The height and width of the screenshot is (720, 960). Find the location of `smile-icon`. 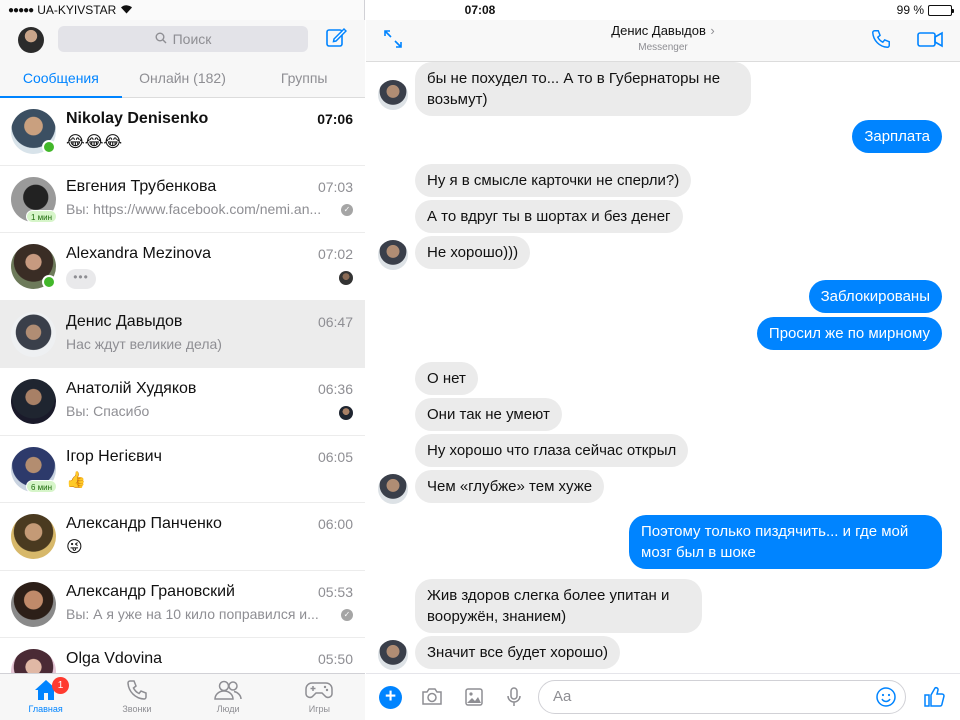

smile-icon is located at coordinates (886, 697).